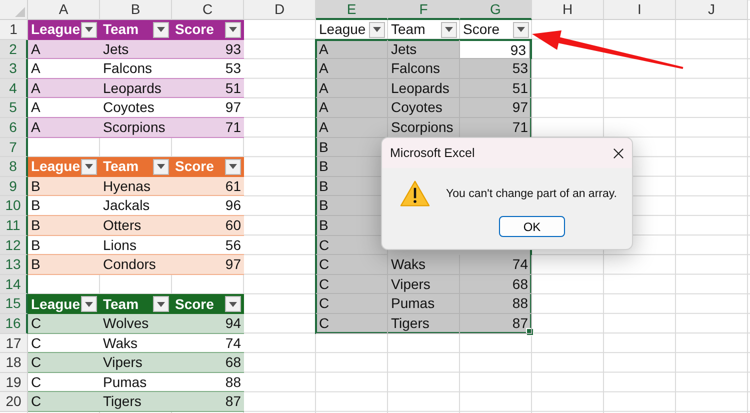 Image resolution: width=750 pixels, height=413 pixels. Describe the element at coordinates (14, 382) in the screenshot. I see `row-header: 19` at that location.